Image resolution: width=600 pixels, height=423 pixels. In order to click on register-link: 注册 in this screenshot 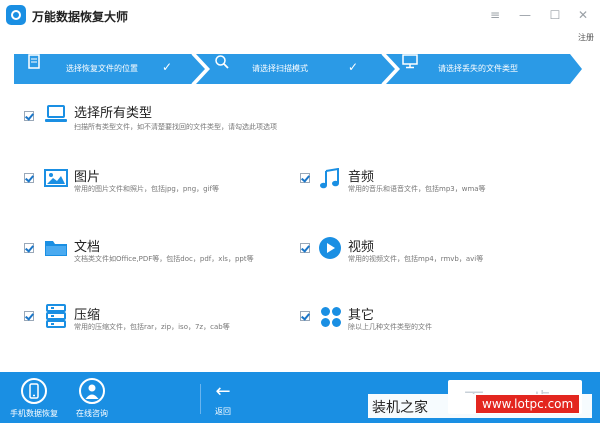, I will do `click(586, 37)`.